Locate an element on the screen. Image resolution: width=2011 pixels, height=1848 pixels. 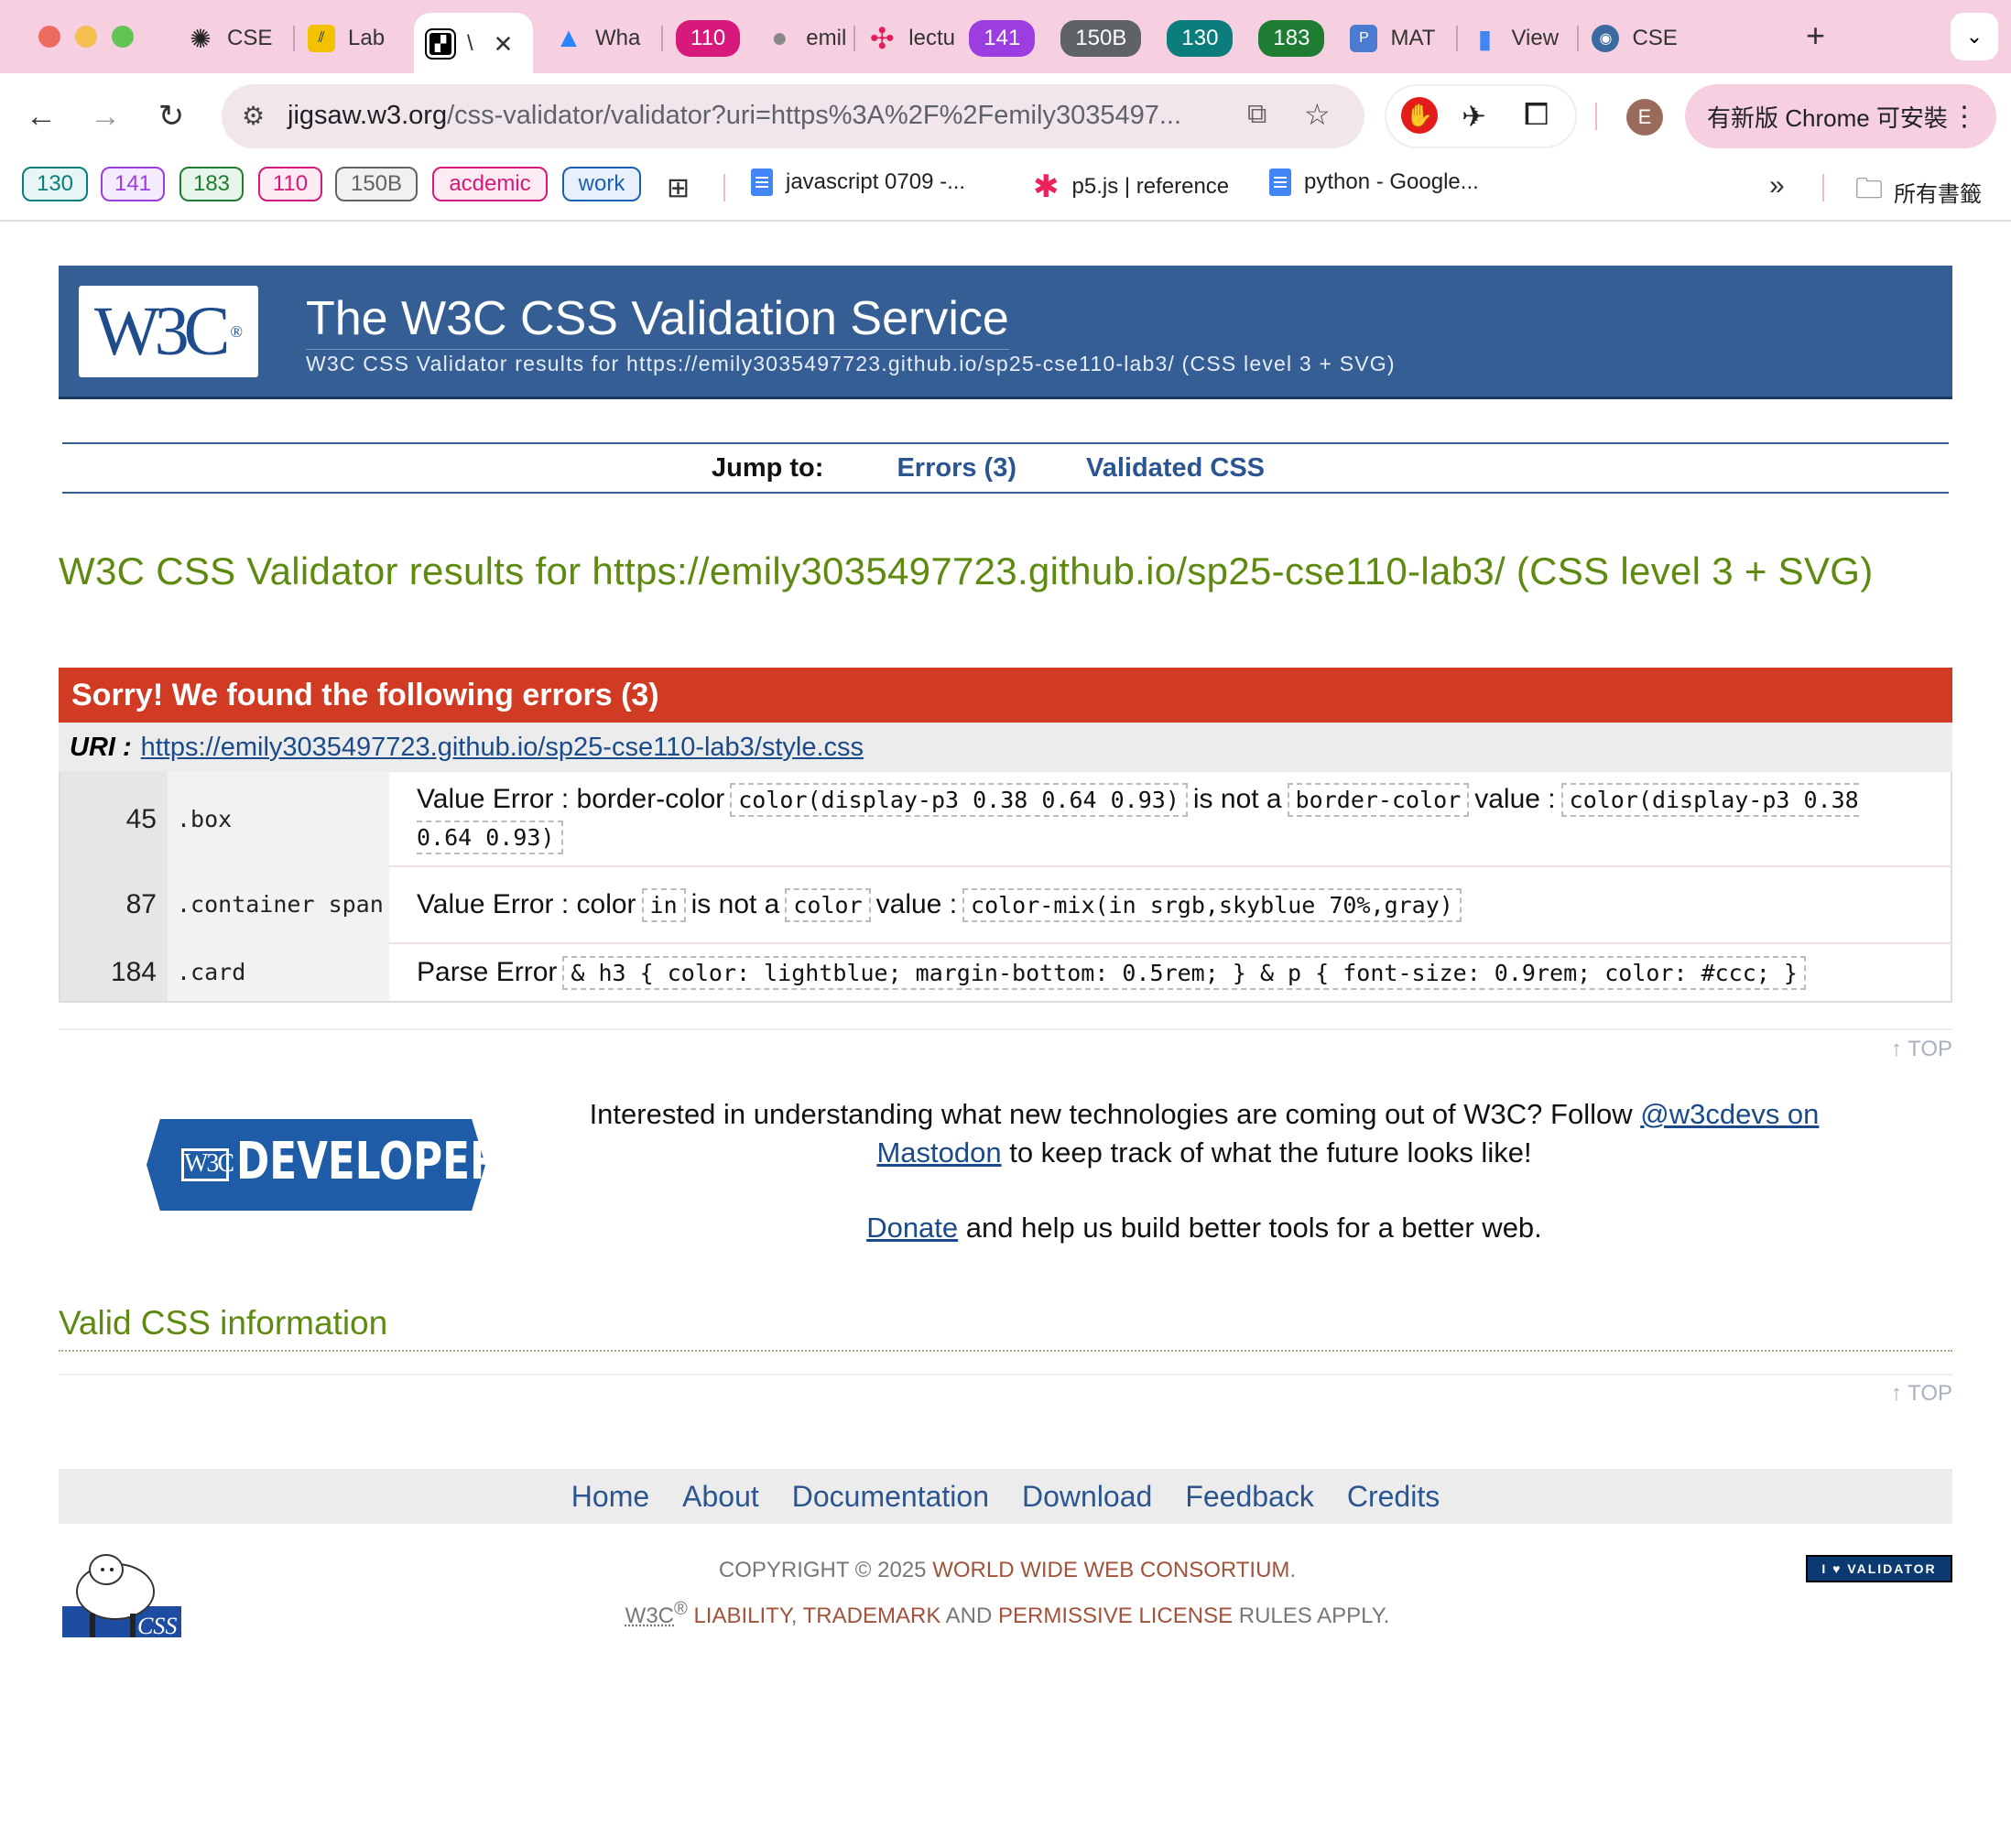
w3c-logo: W3C ® is located at coordinates (168, 332).